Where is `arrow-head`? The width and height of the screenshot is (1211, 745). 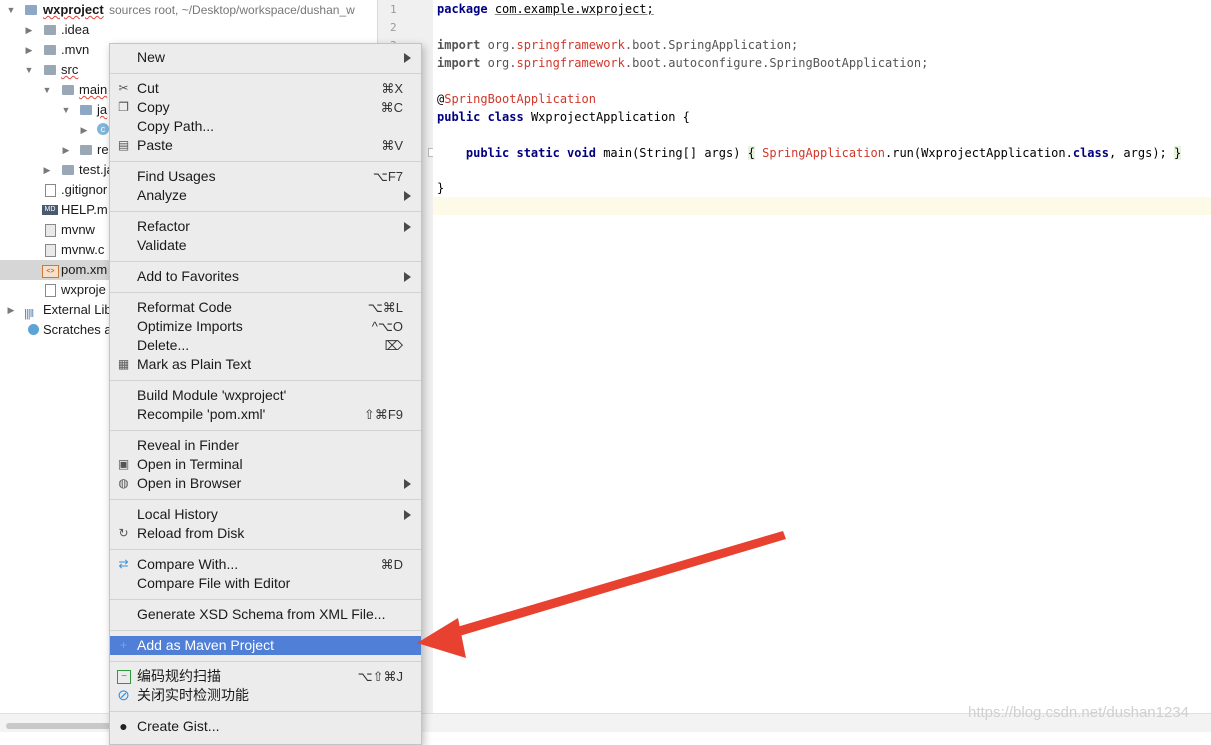
arrow-head is located at coordinates (441, 638).